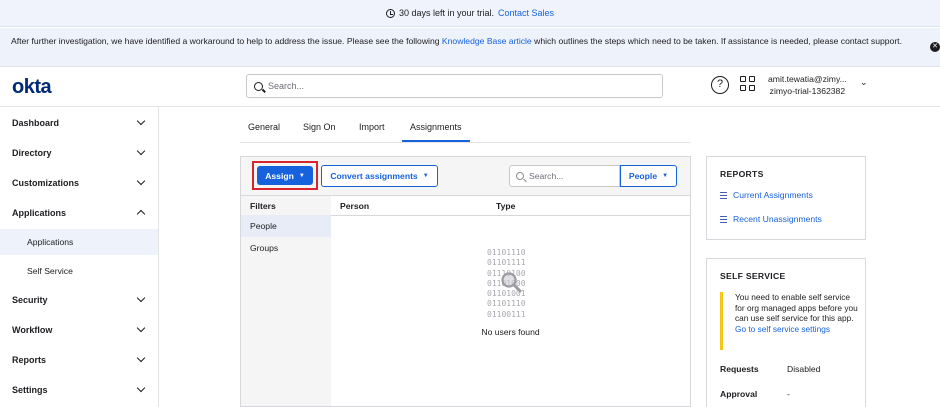  I want to click on sidebar-item-label: Directory, so click(32, 153).